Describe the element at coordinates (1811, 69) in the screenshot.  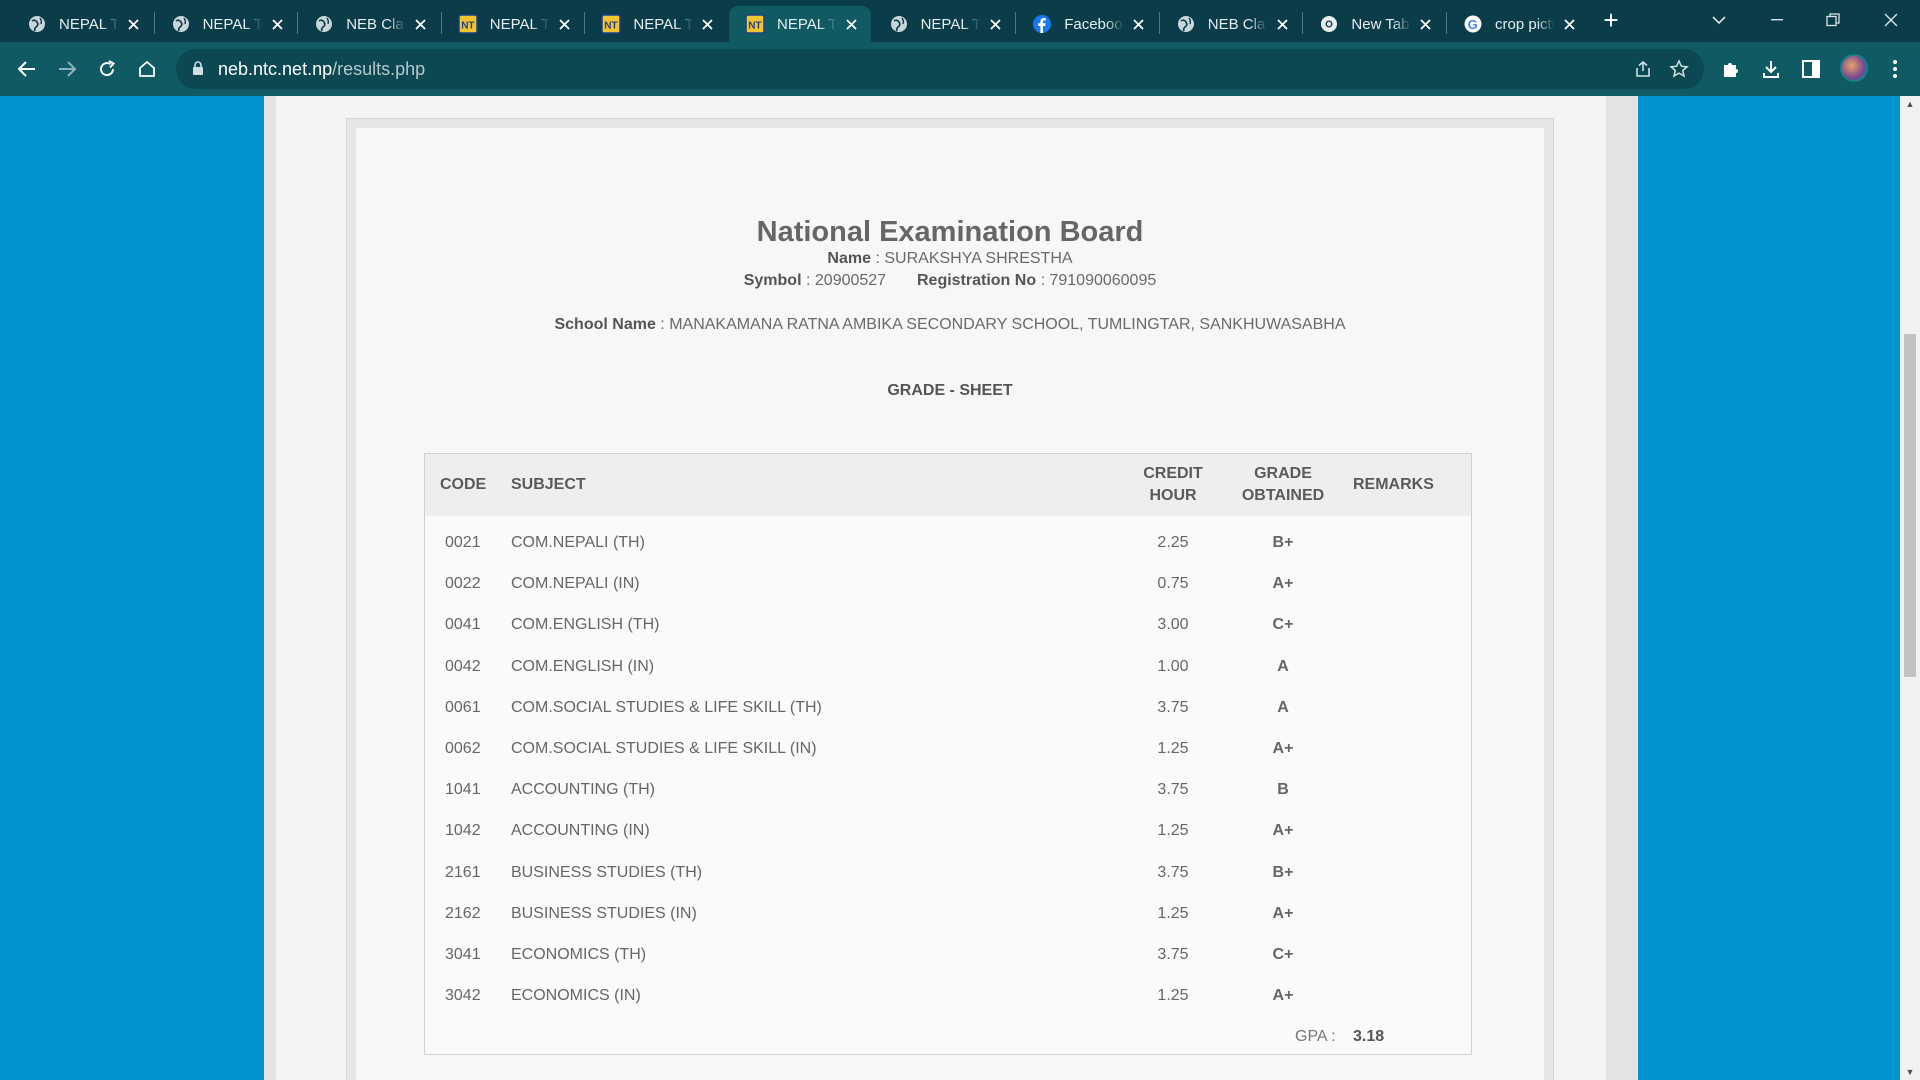
I see `side-panel-icon` at that location.